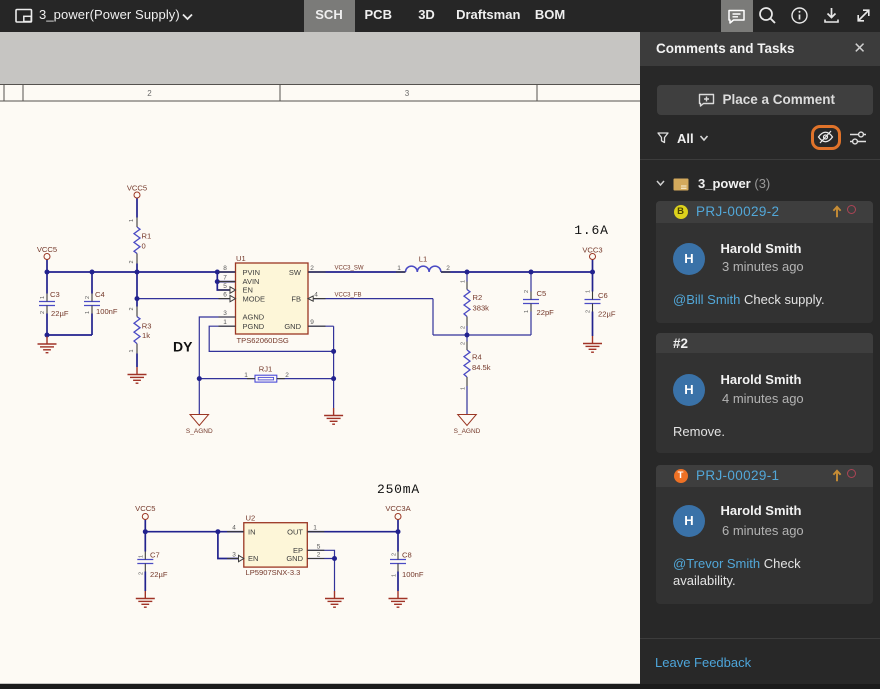 The width and height of the screenshot is (880, 689). What do you see at coordinates (295, 272) in the screenshot?
I see `svg-text: SW` at bounding box center [295, 272].